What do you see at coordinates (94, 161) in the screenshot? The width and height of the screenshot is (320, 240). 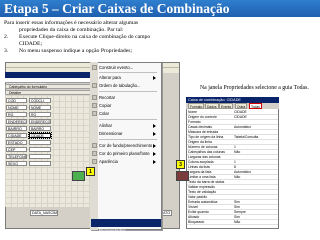 I see `appearance-icon` at bounding box center [94, 161].